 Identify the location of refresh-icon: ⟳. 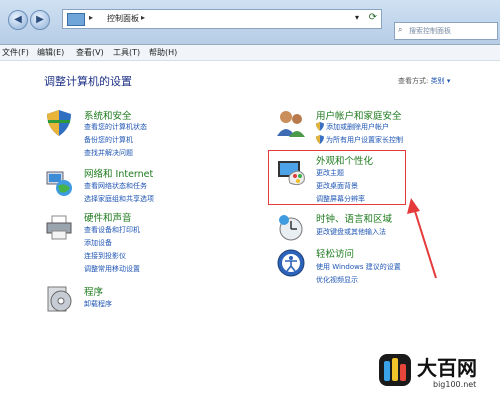
(373, 17).